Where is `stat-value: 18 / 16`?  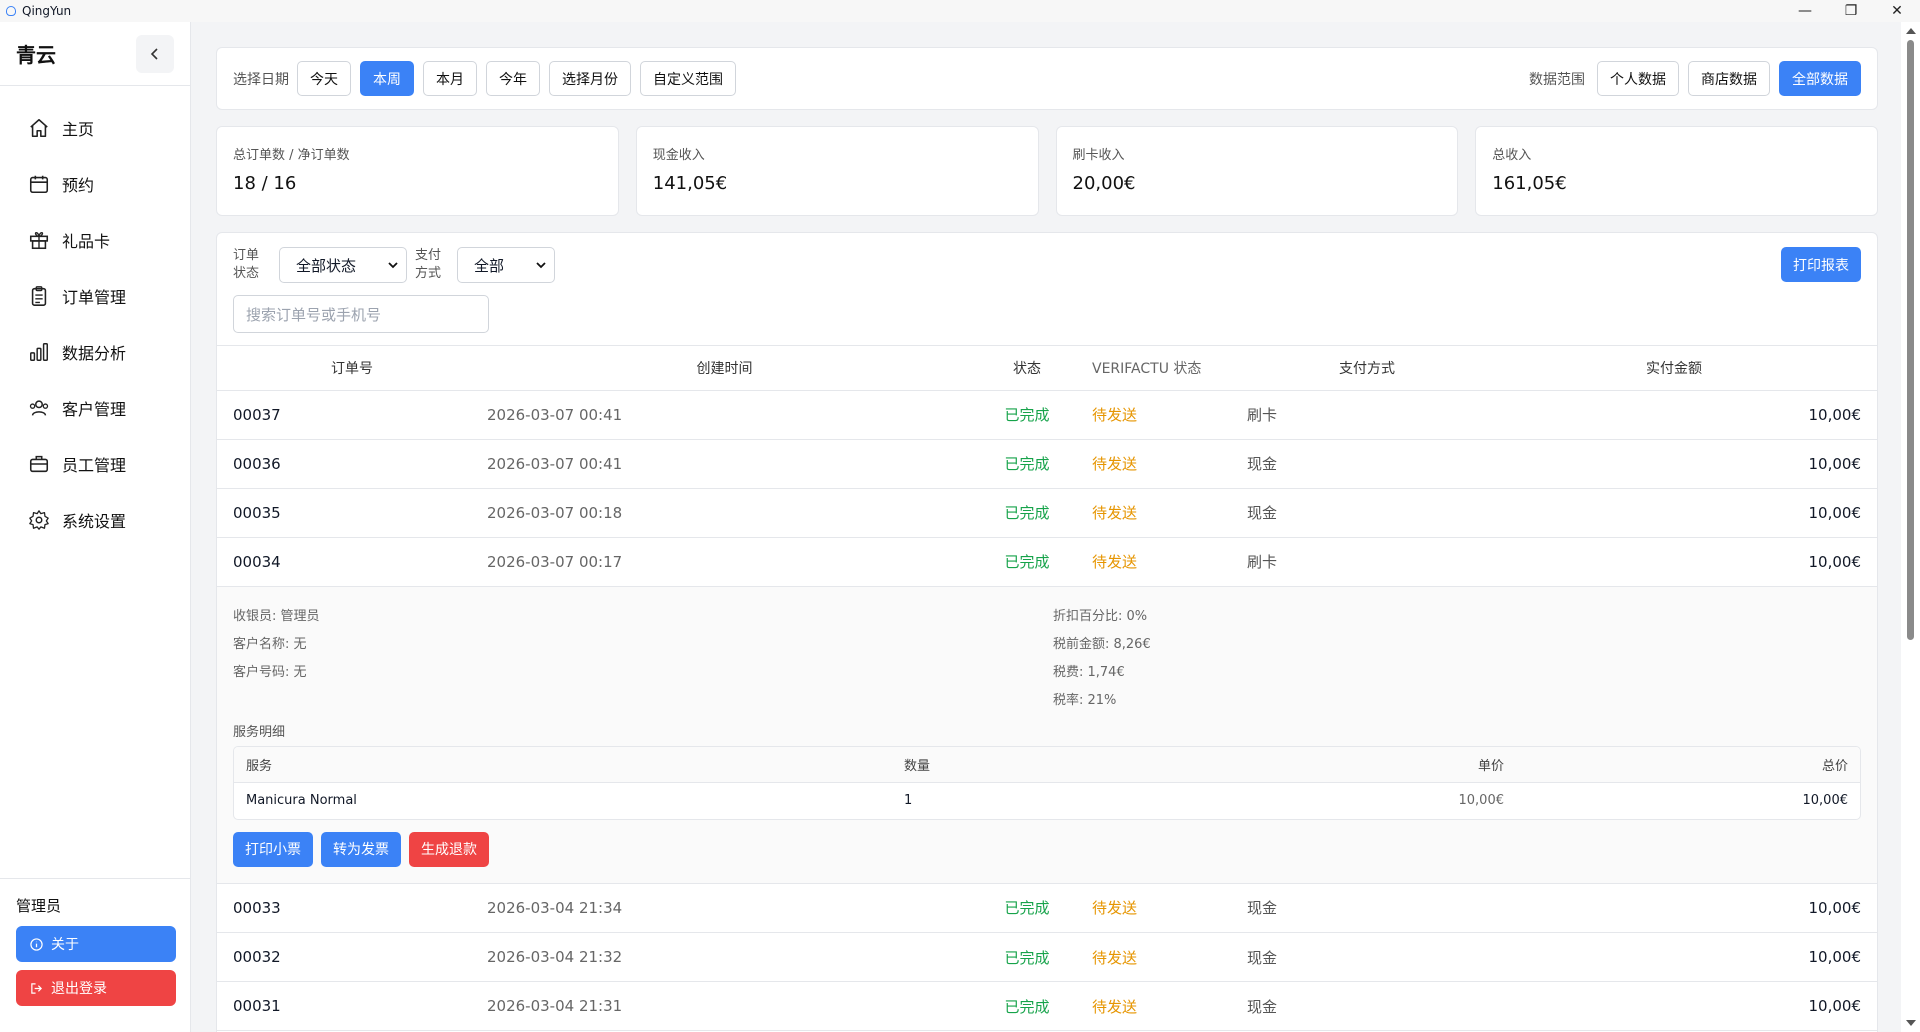 stat-value: 18 / 16 is located at coordinates (265, 183).